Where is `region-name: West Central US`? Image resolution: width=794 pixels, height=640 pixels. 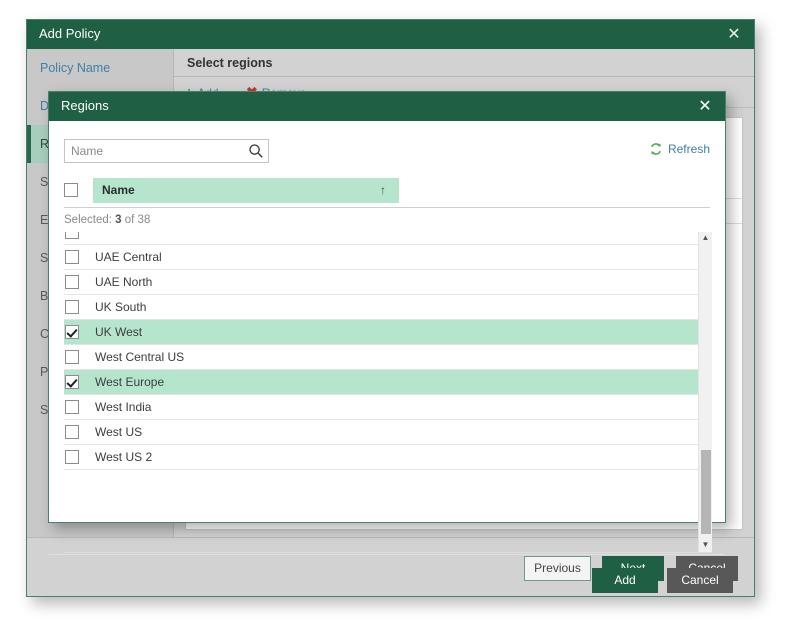 region-name: West Central US is located at coordinates (140, 357).